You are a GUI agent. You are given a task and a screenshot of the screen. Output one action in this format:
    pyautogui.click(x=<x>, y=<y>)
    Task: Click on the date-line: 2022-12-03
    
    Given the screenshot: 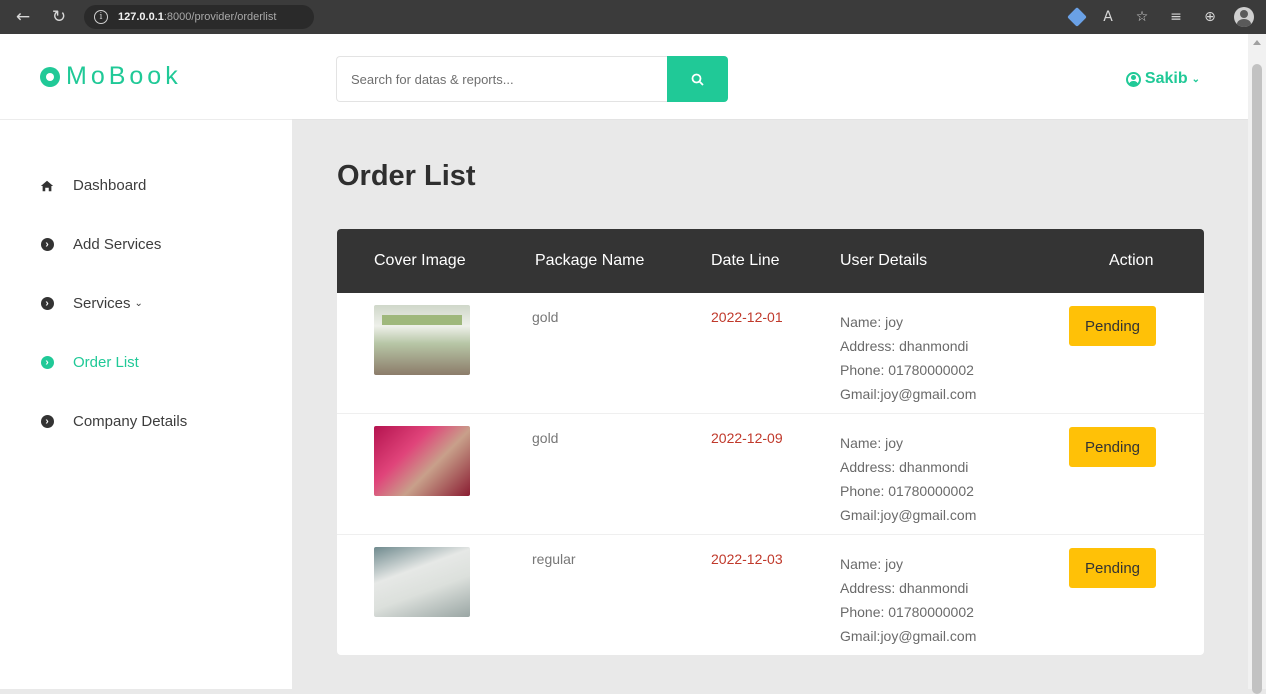 What is the action you would take?
    pyautogui.click(x=747, y=559)
    